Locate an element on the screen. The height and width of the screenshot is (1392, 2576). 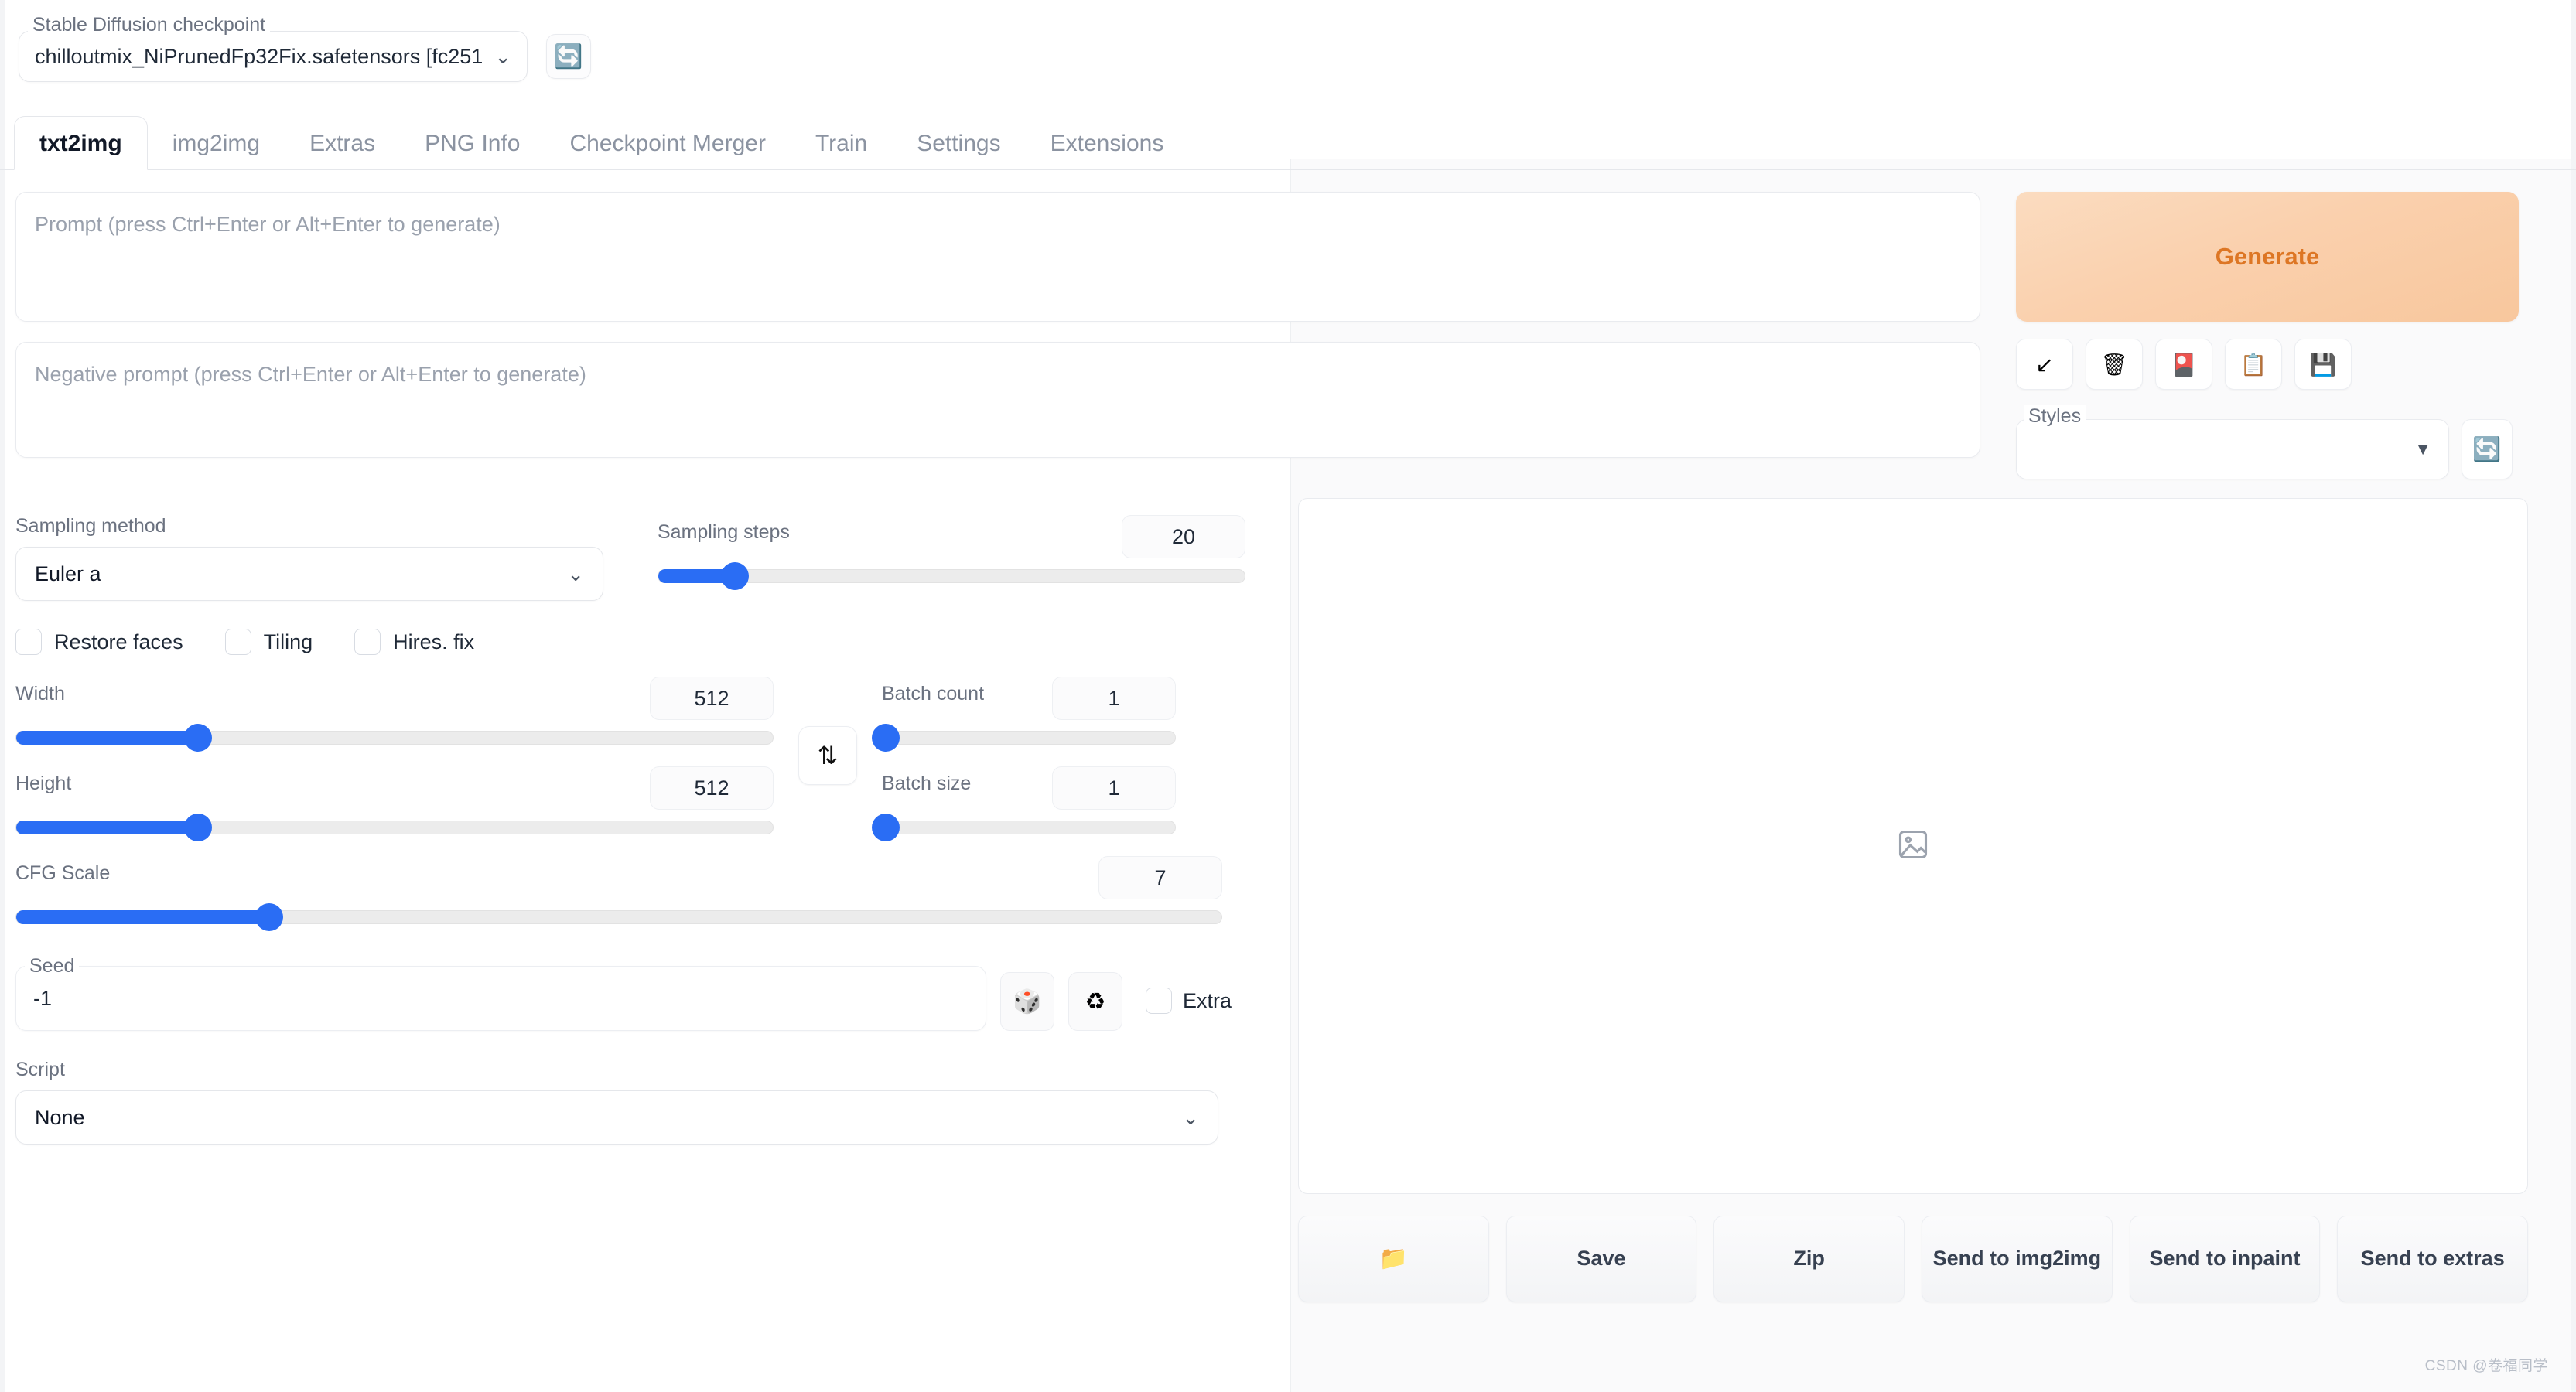
cfg-scale-label: CFG Scale is located at coordinates (63, 873).